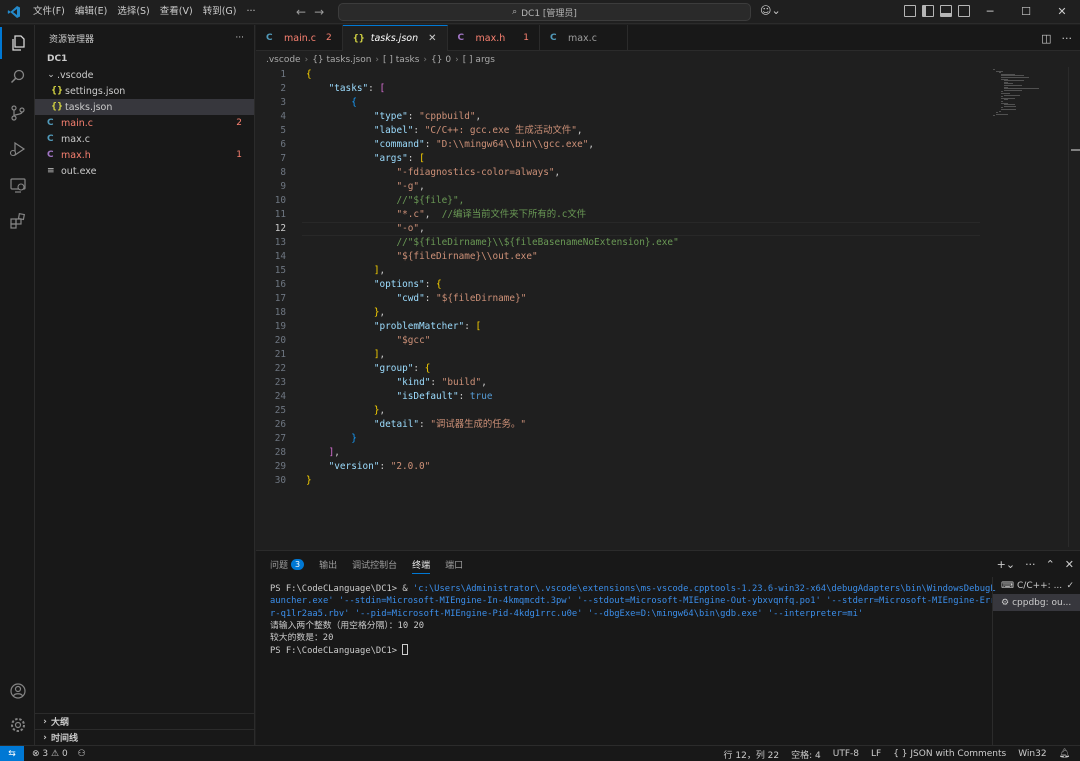 The image size is (1080, 761). What do you see at coordinates (454, 564) in the screenshot?
I see `tab-ports: 端口` at bounding box center [454, 564].